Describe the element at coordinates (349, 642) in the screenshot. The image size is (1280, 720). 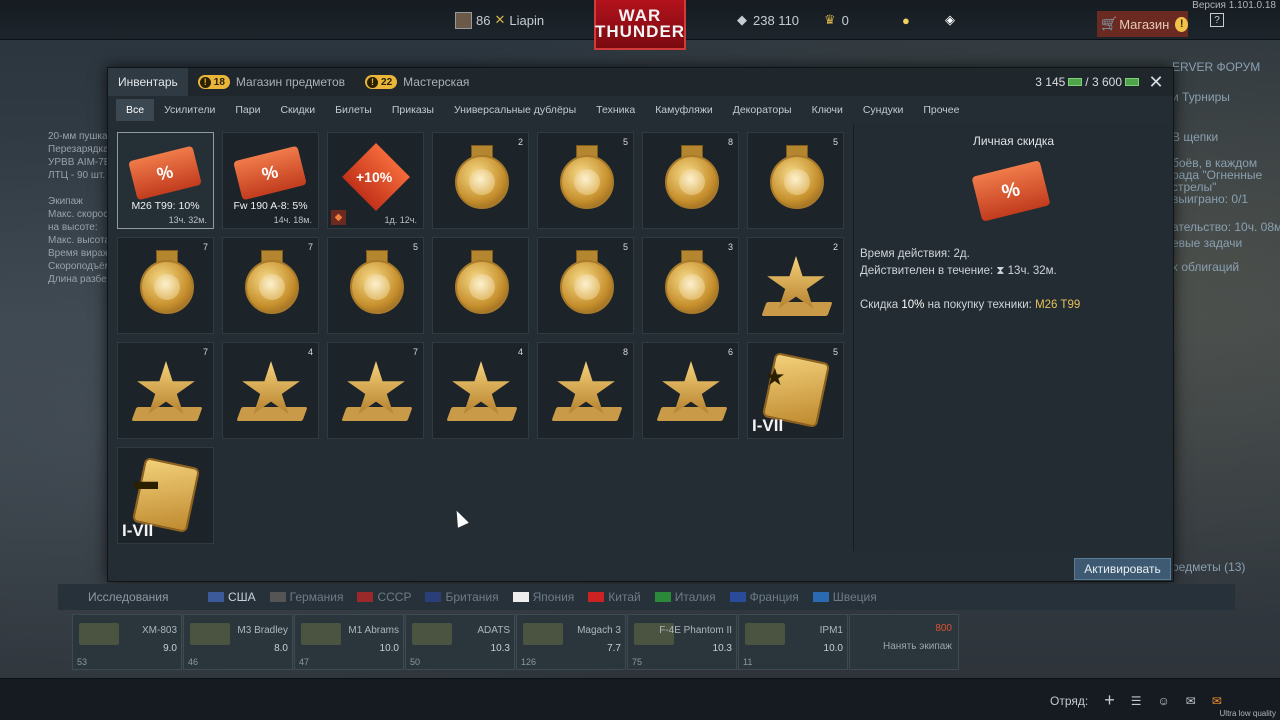
I see `vehicle-slot: M1 Abrams 10.0 47` at that location.